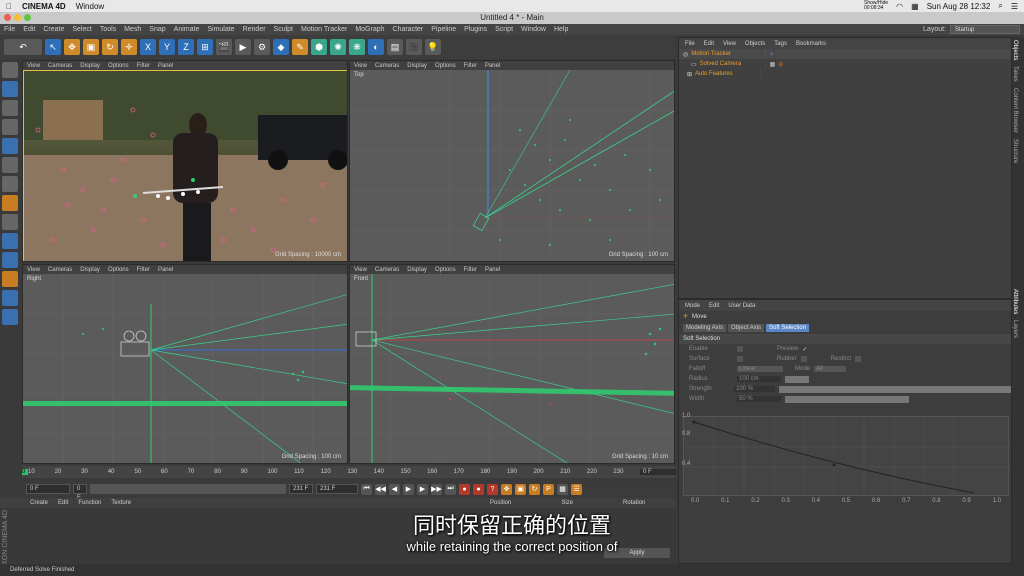  What do you see at coordinates (281, 47) in the screenshot?
I see `cube-icon: ◆` at bounding box center [281, 47].